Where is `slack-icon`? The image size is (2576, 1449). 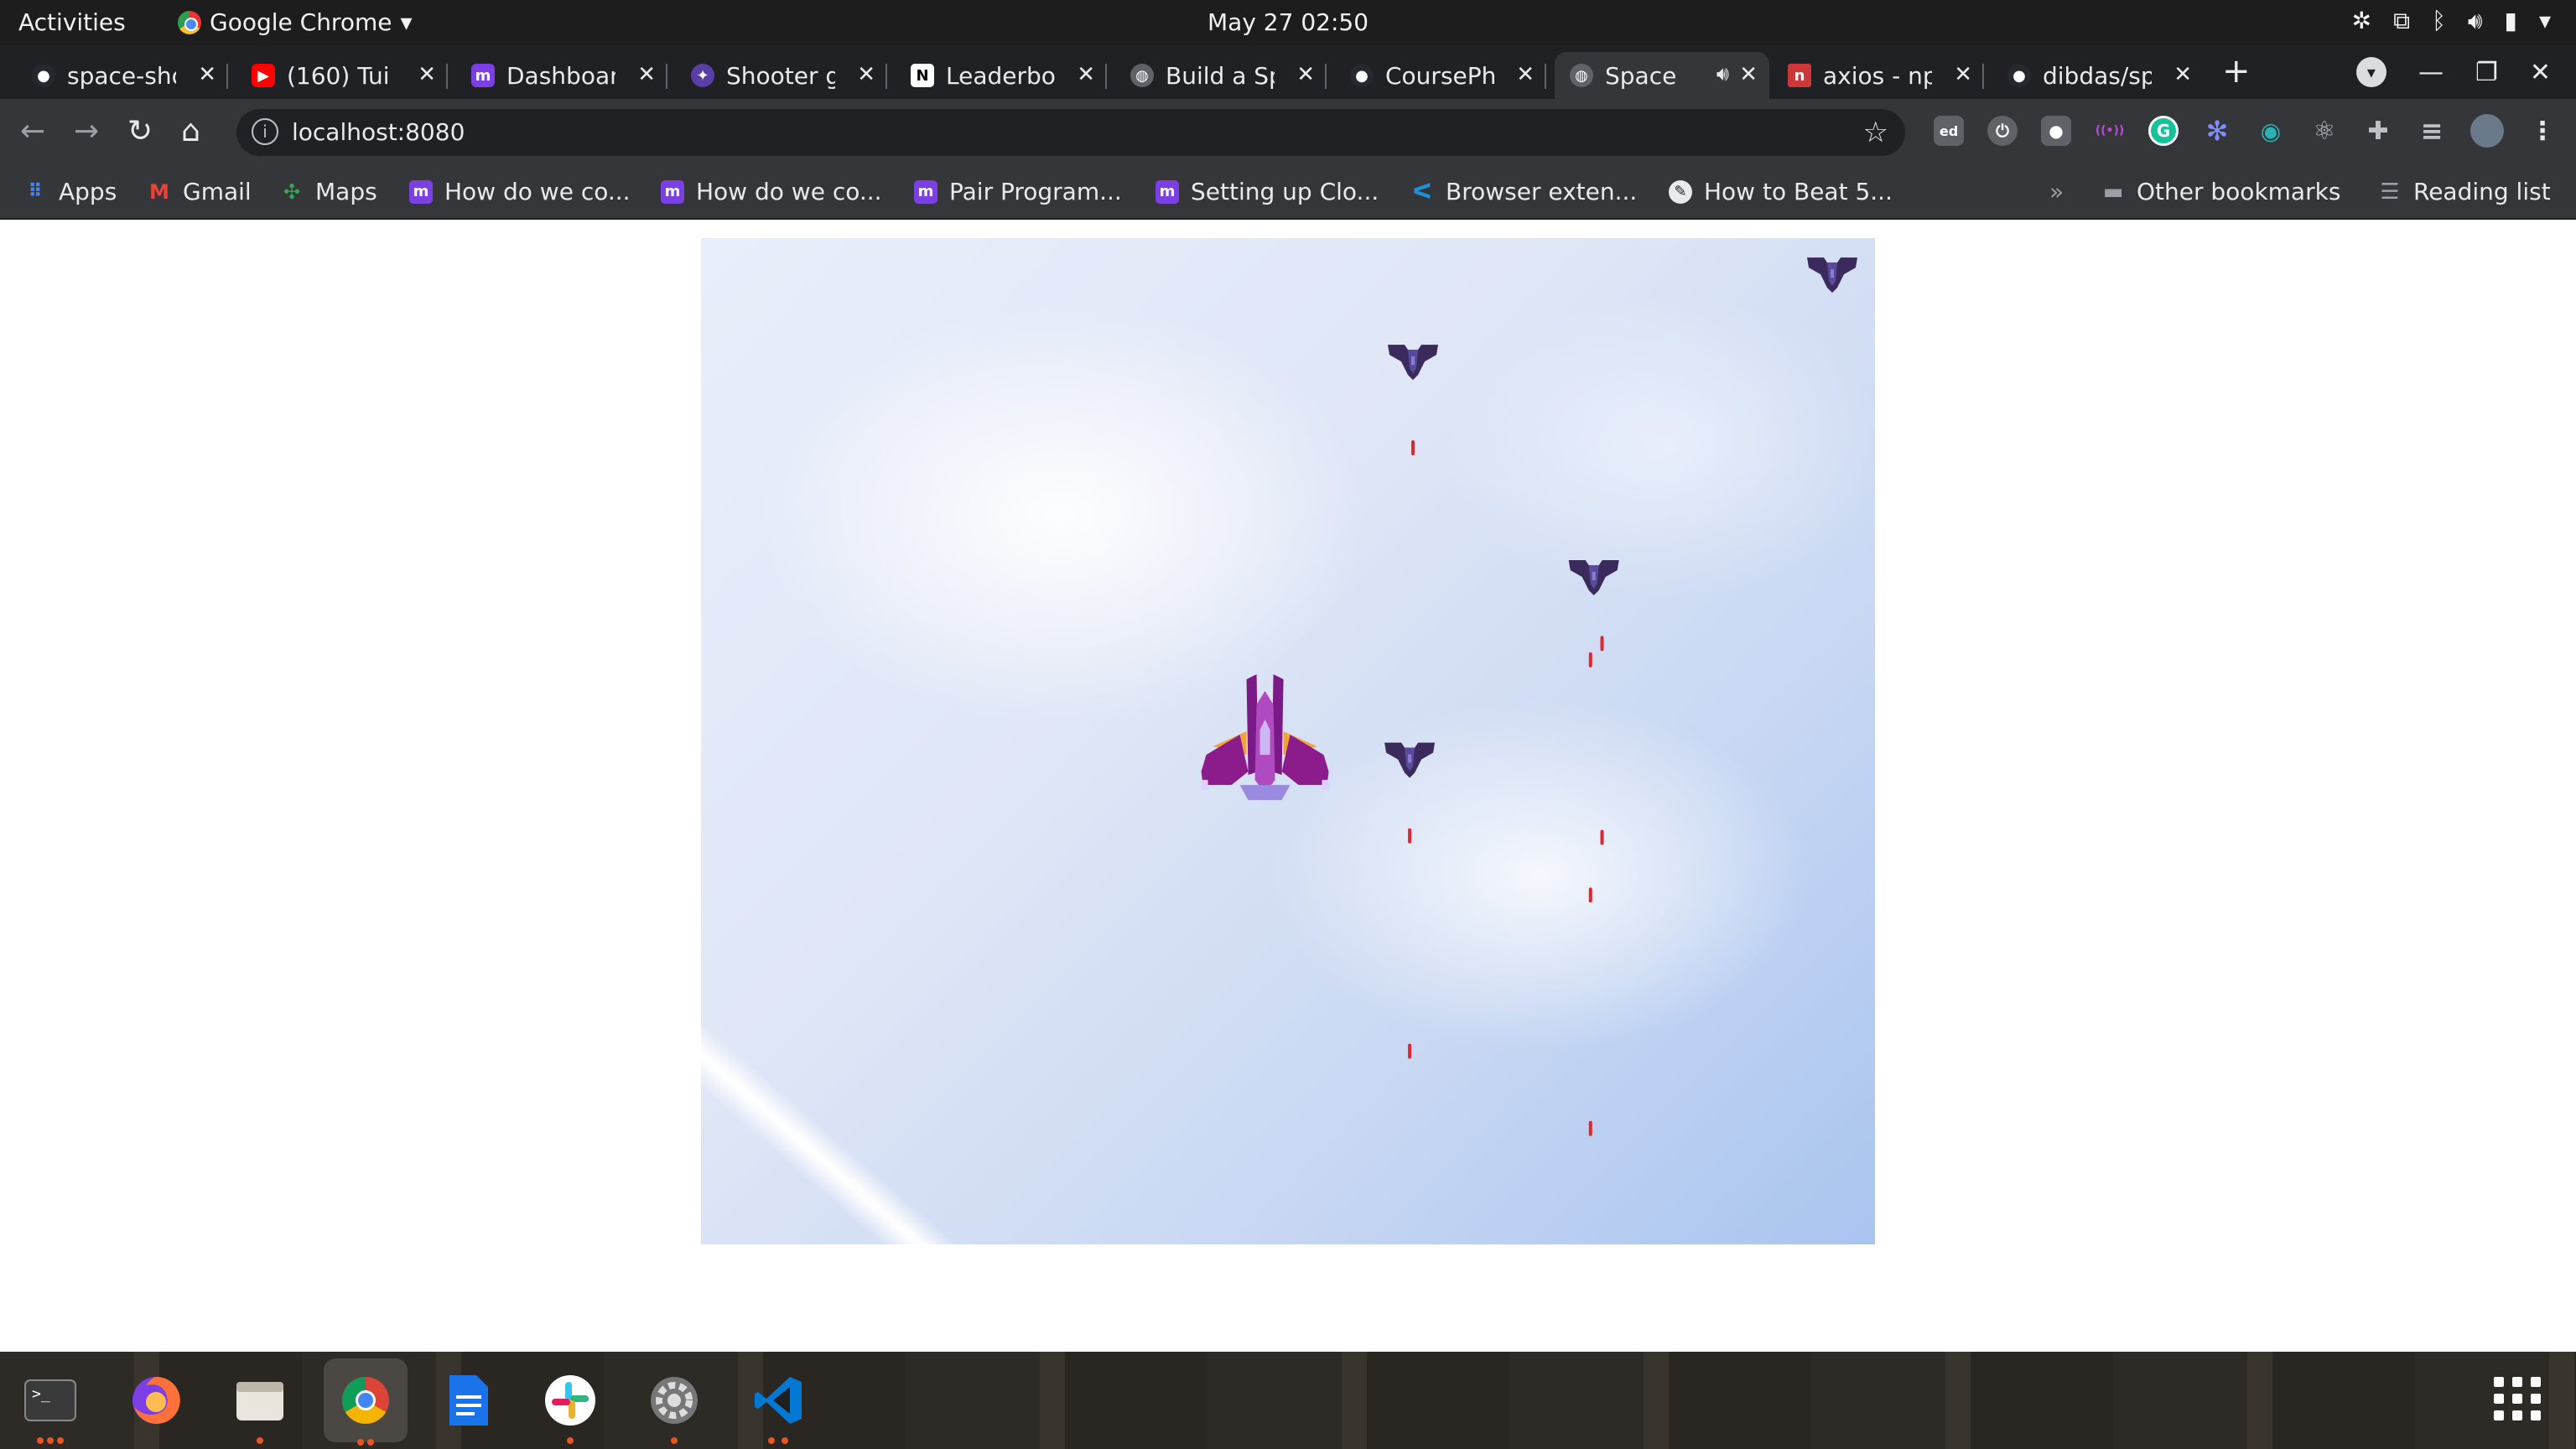
slack-icon is located at coordinates (570, 1407).